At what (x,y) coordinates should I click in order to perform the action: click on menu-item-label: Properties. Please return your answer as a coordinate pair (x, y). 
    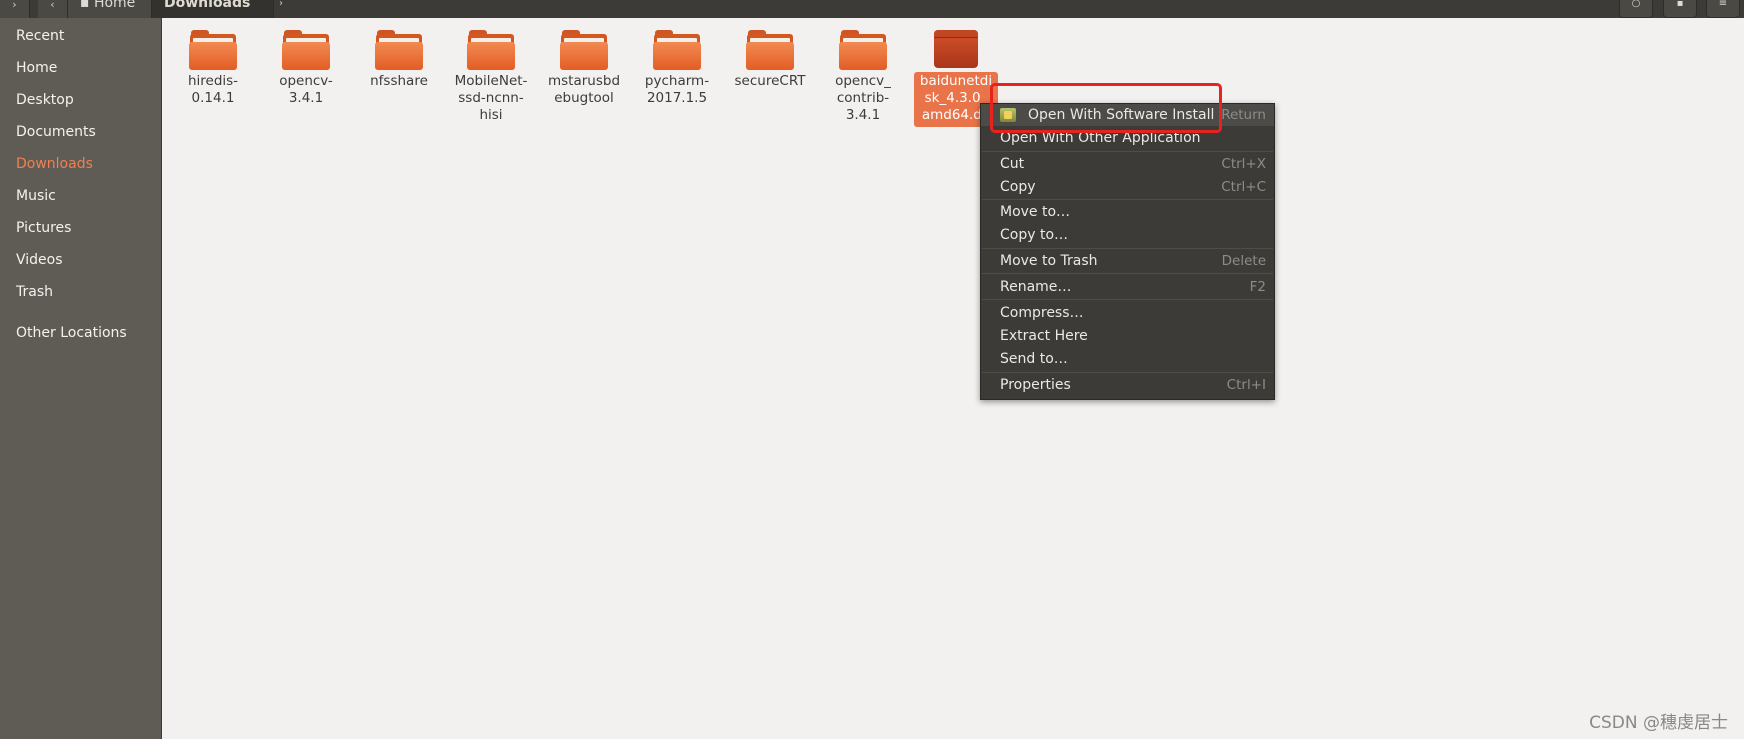
    Looking at the image, I should click on (1035, 385).